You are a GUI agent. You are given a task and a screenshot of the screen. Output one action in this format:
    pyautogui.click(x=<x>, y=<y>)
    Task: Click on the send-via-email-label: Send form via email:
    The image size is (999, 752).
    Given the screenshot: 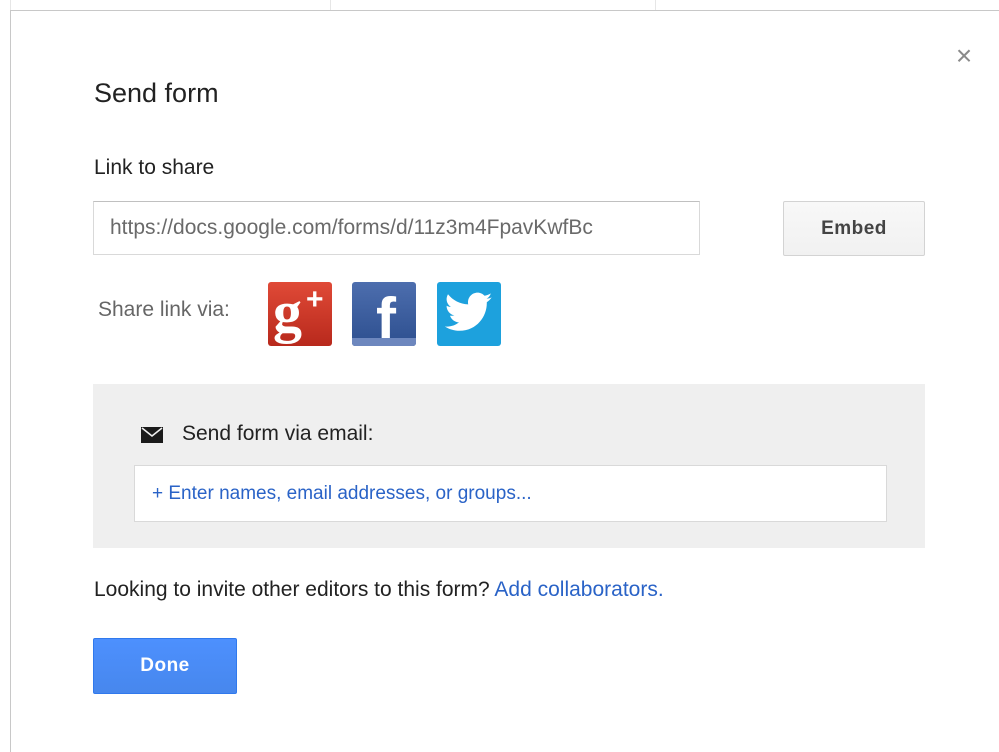 What is the action you would take?
    pyautogui.click(x=278, y=433)
    